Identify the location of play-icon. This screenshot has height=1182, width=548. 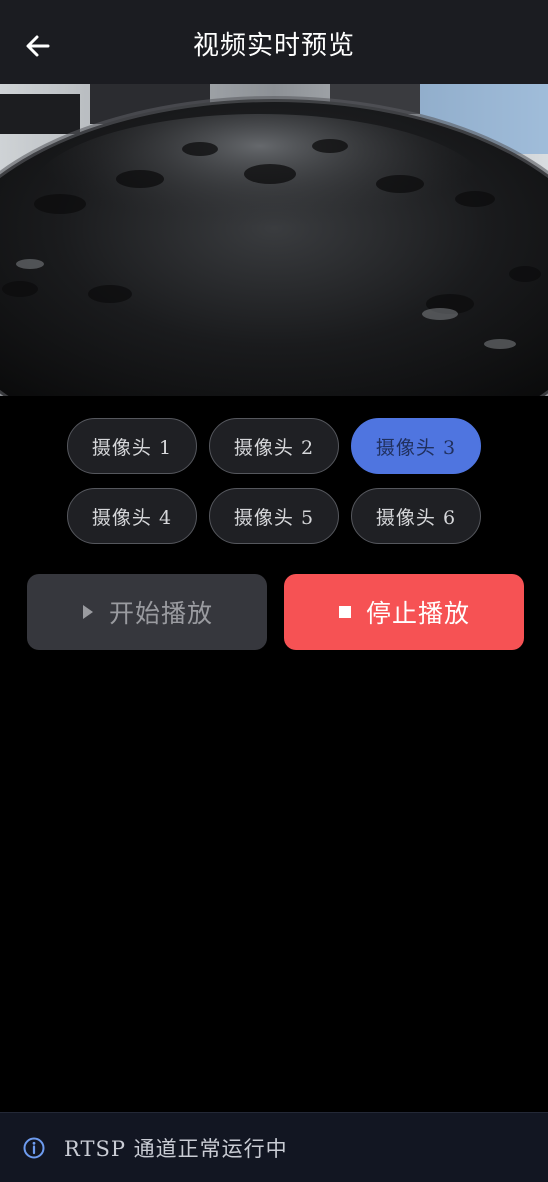
(87, 612).